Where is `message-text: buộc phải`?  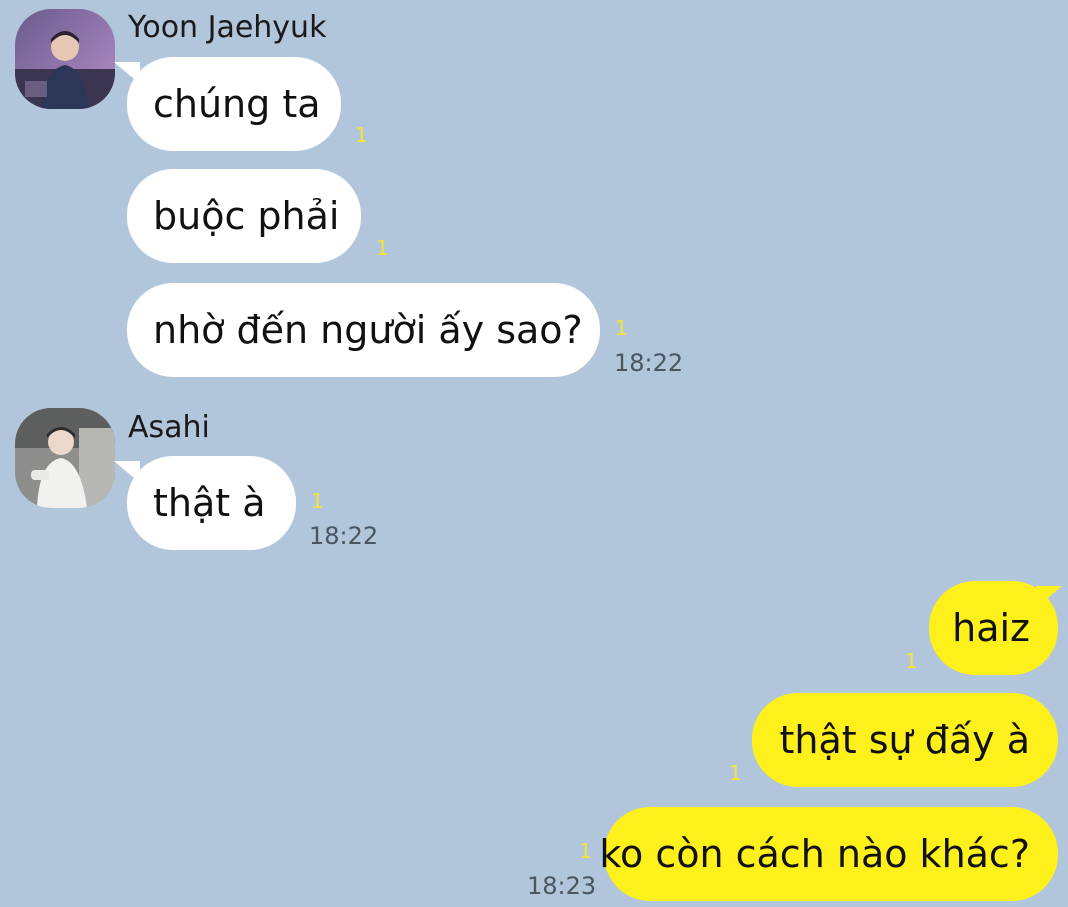
message-text: buộc phải is located at coordinates (246, 216).